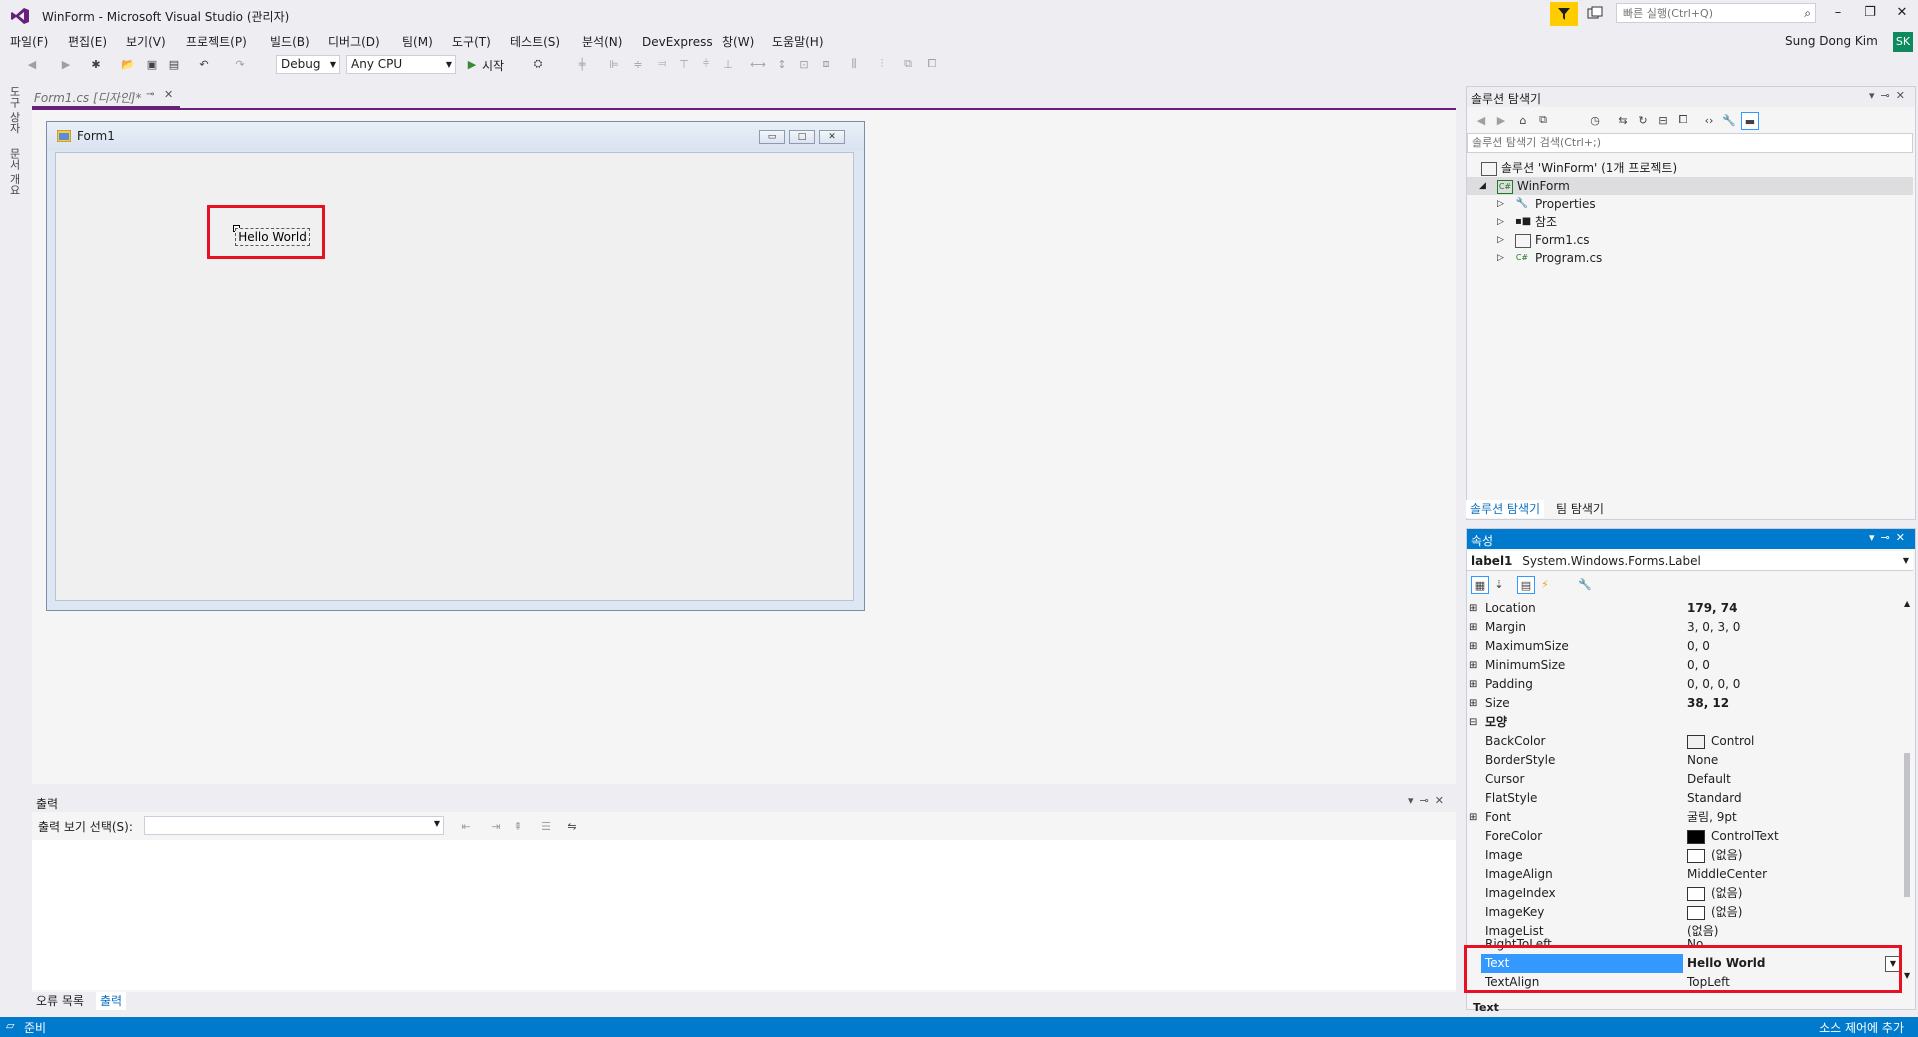 This screenshot has height=1037, width=1918. What do you see at coordinates (1564, 14) in the screenshot?
I see `notification-filter-icon` at bounding box center [1564, 14].